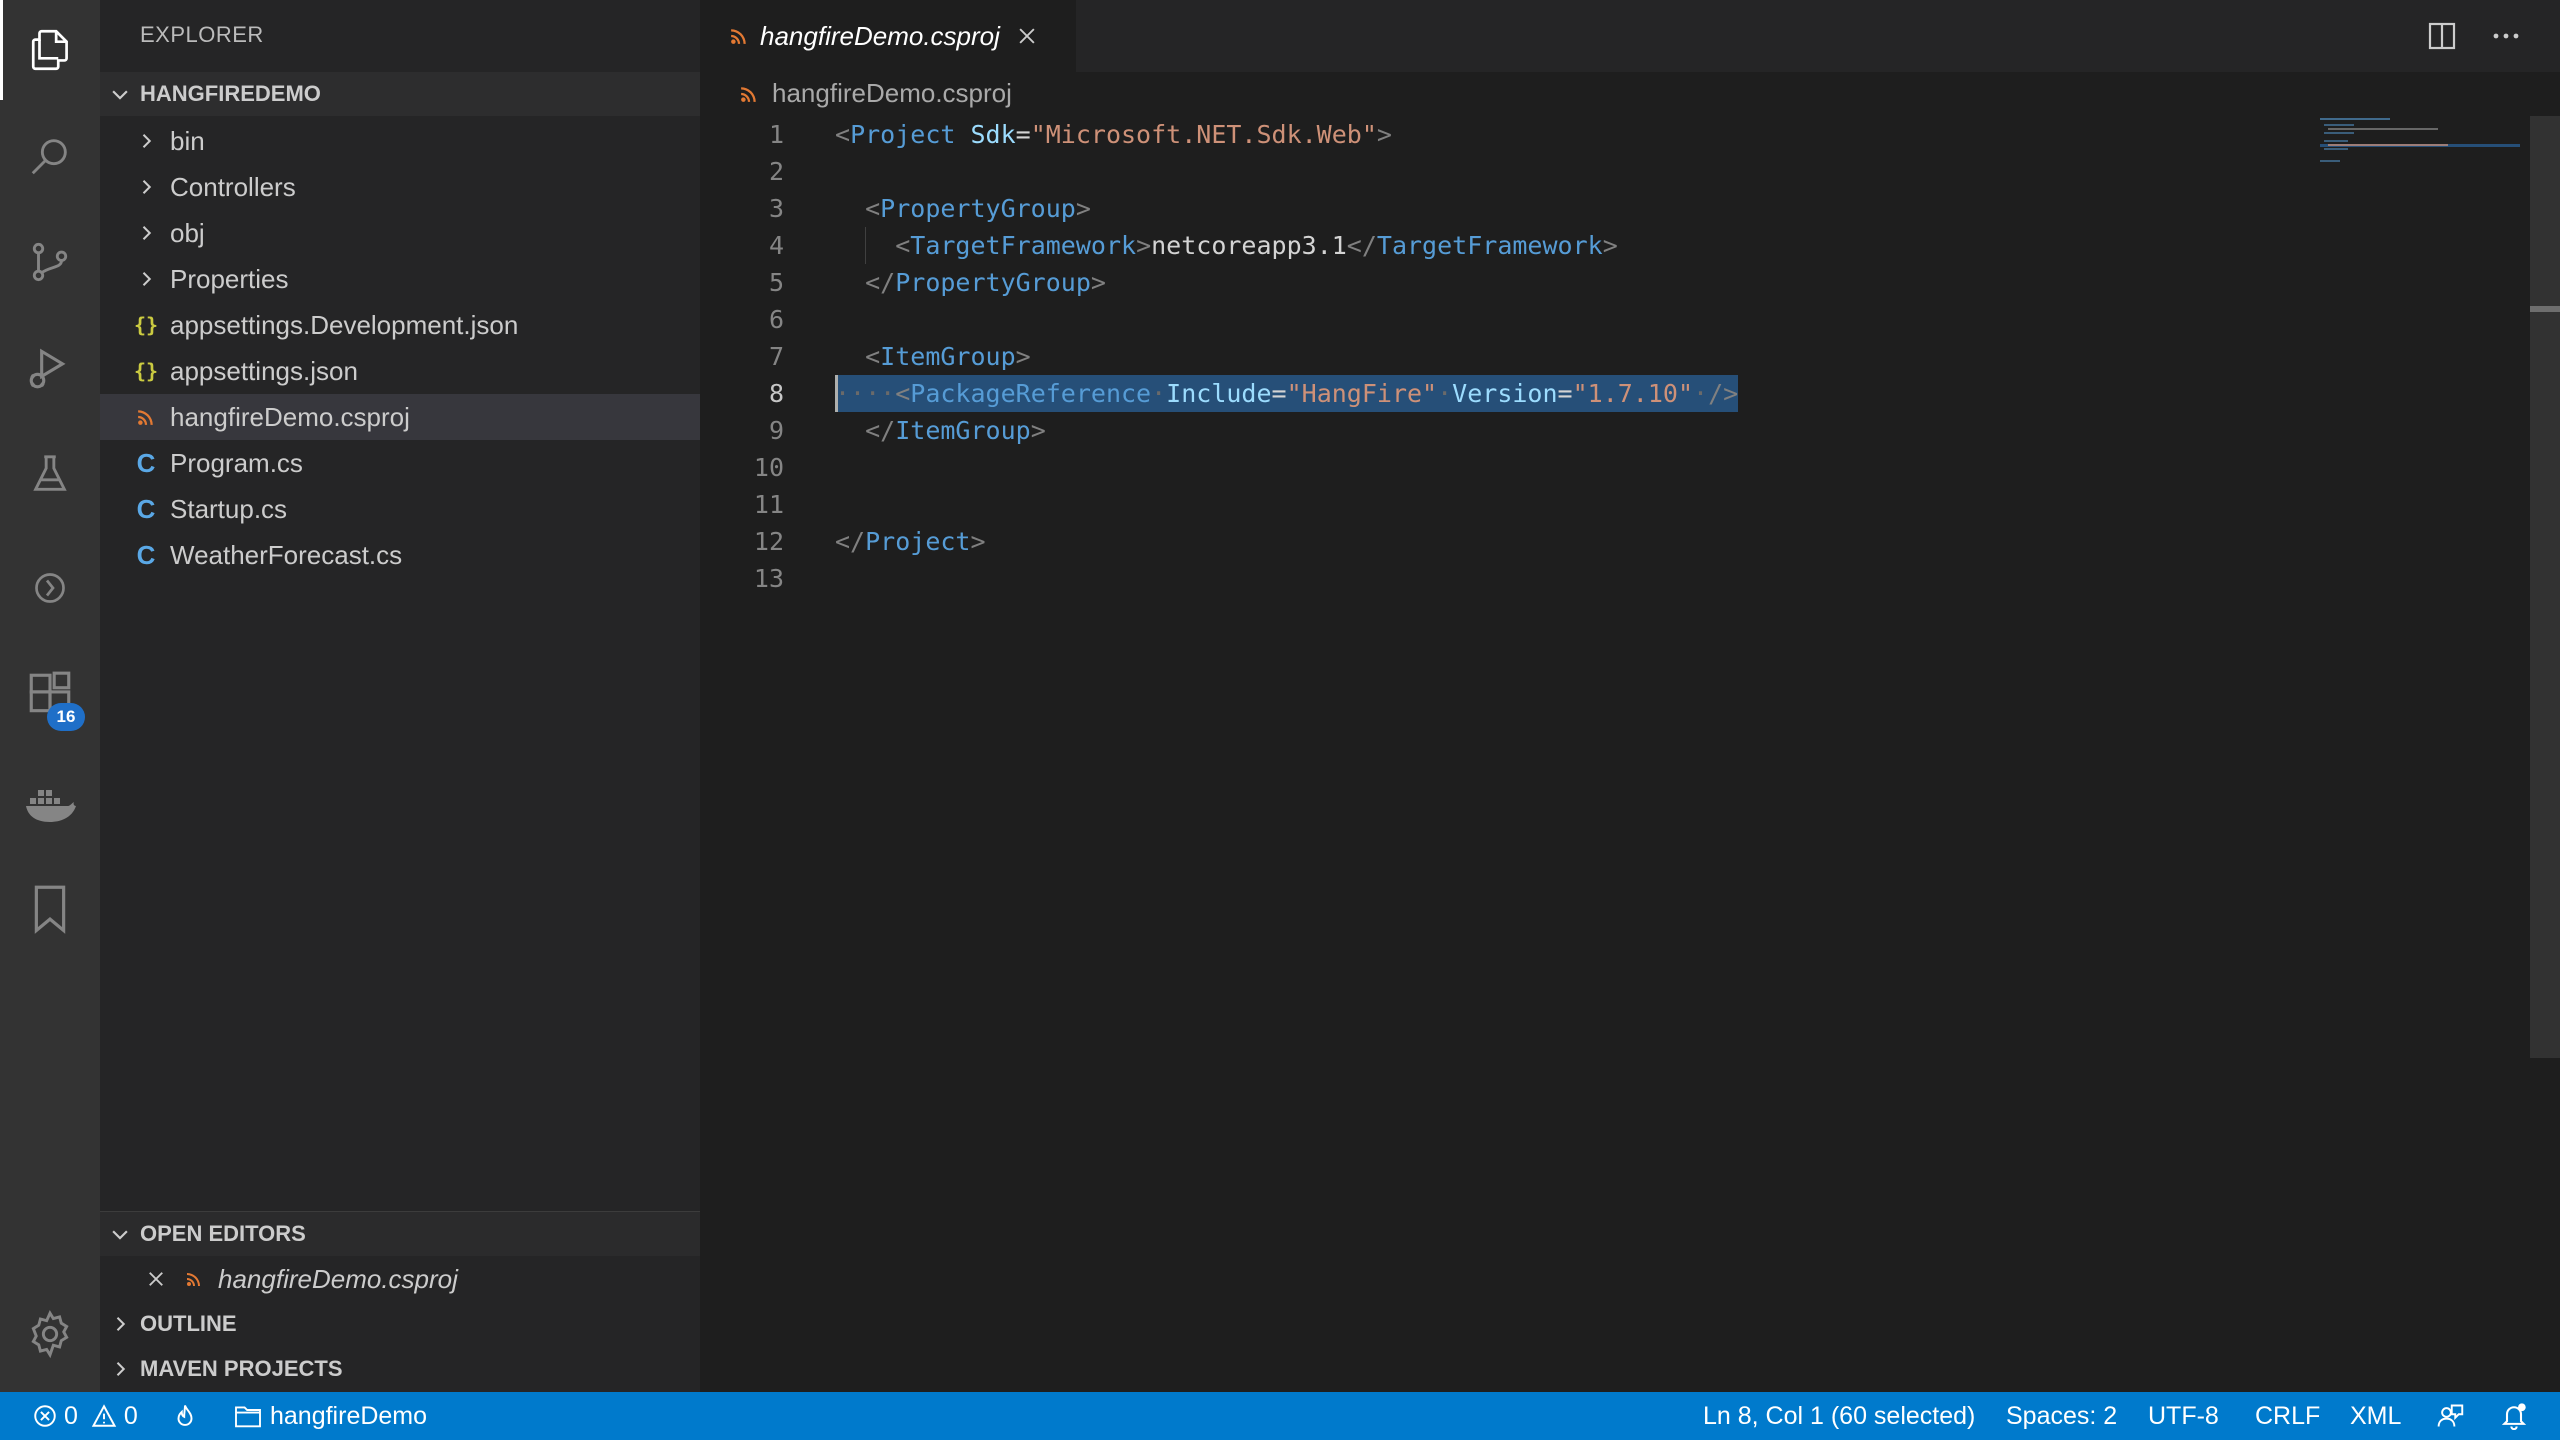 This screenshot has width=2560, height=1440. What do you see at coordinates (2061, 1416) in the screenshot?
I see `indentation: Spaces: 2` at bounding box center [2061, 1416].